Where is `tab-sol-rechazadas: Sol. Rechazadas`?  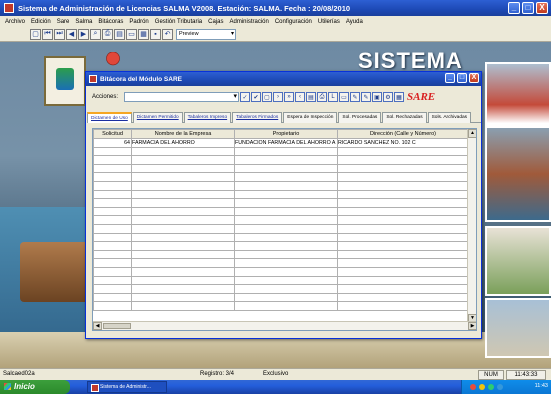
tab-sol-rechazadas: Sol. Rechazadas is located at coordinates (404, 117).